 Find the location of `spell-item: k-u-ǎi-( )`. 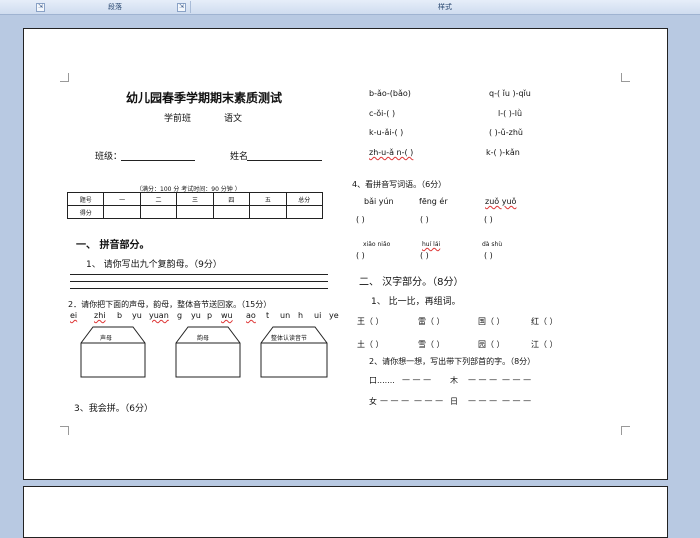

spell-item: k-u-ǎi-( ) is located at coordinates (386, 132).